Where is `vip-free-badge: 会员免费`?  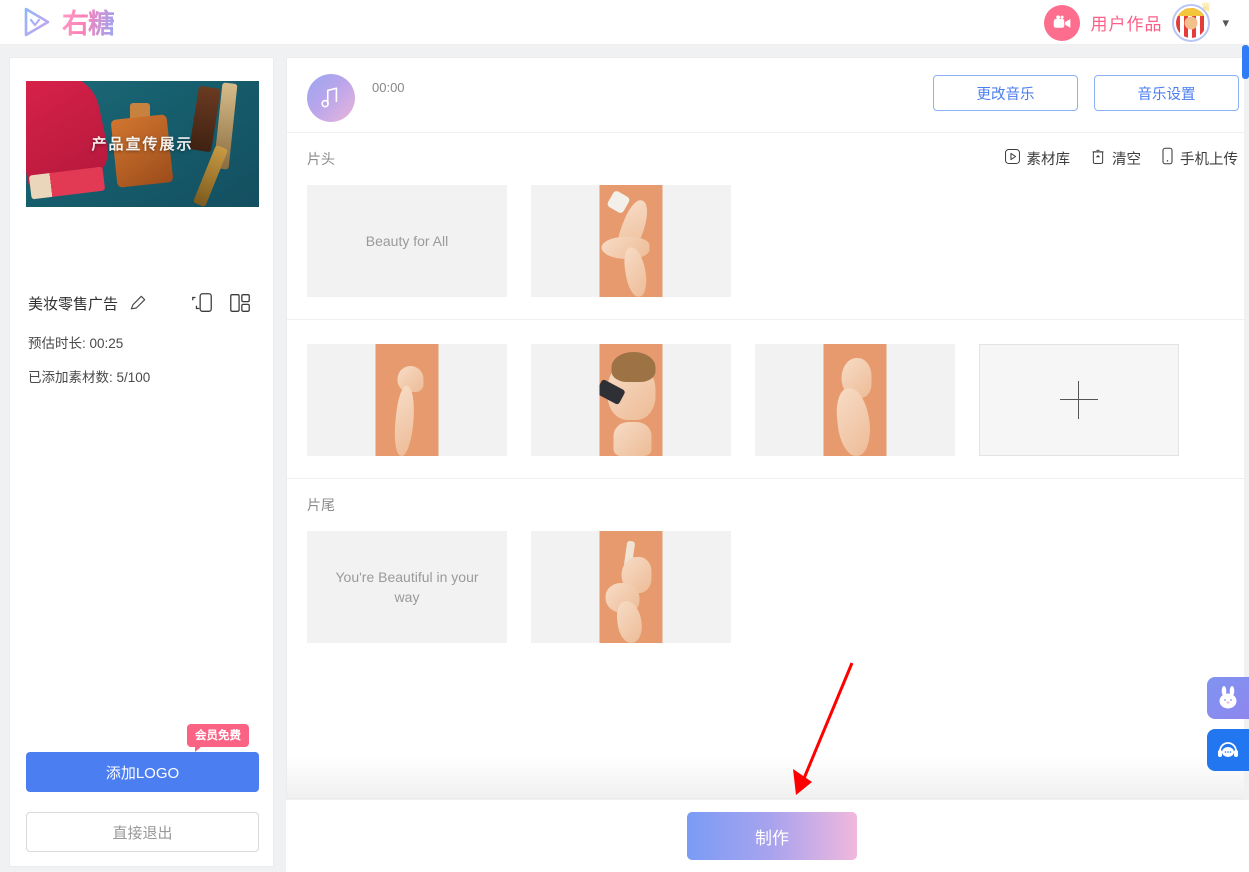 vip-free-badge: 会员免费 is located at coordinates (218, 738).